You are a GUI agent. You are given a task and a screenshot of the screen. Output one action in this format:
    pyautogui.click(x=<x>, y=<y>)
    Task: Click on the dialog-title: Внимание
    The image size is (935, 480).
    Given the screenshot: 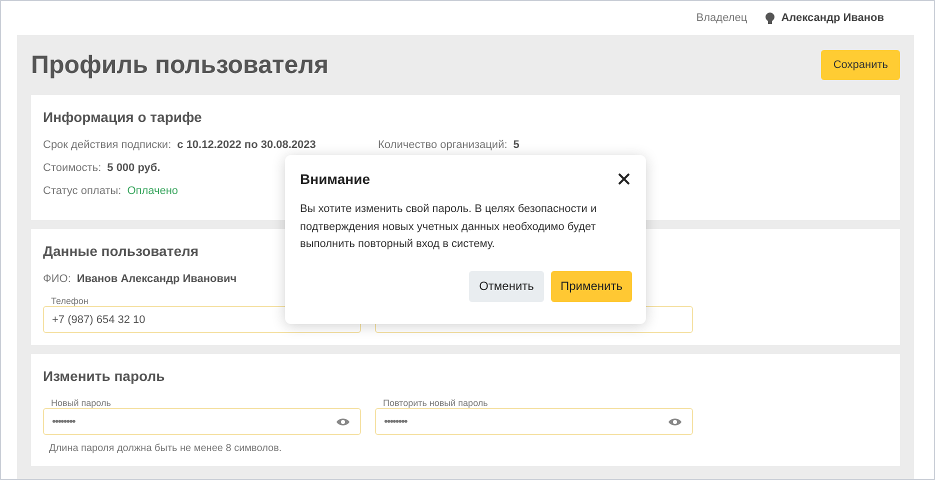 What is the action you would take?
    pyautogui.click(x=335, y=179)
    